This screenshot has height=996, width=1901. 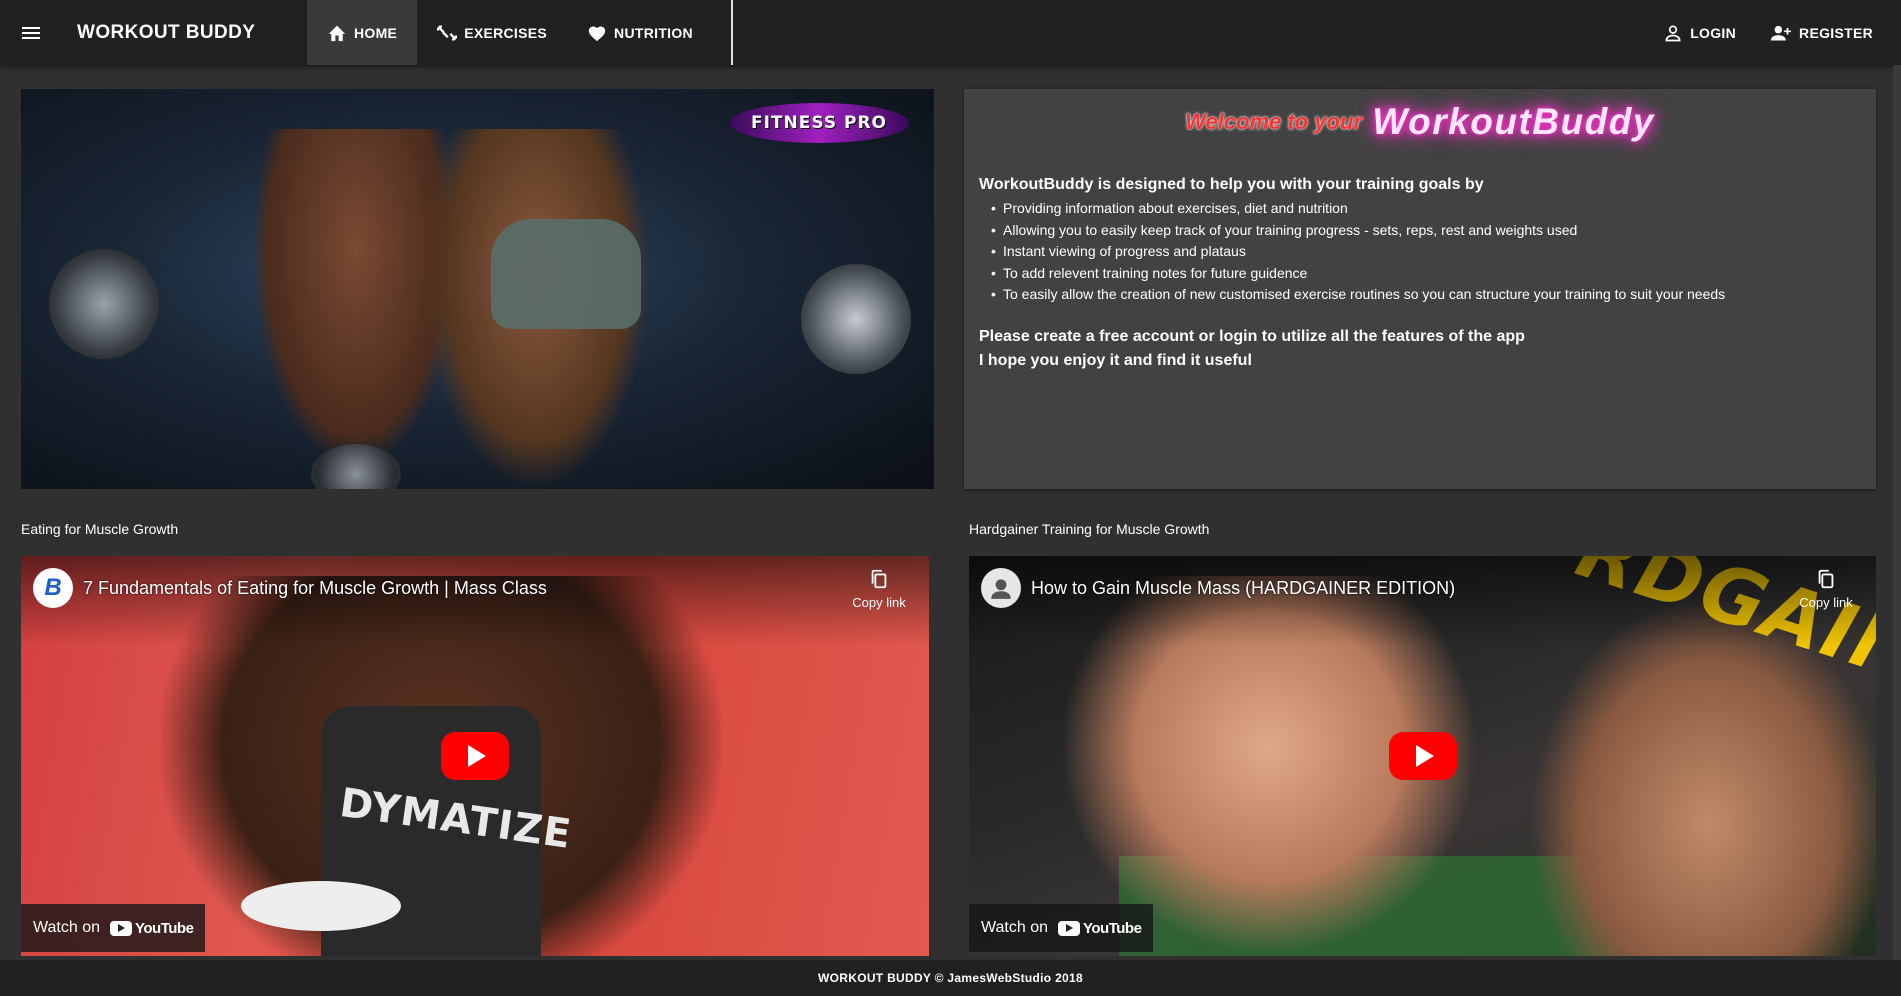 What do you see at coordinates (337, 33) in the screenshot?
I see `home-icon` at bounding box center [337, 33].